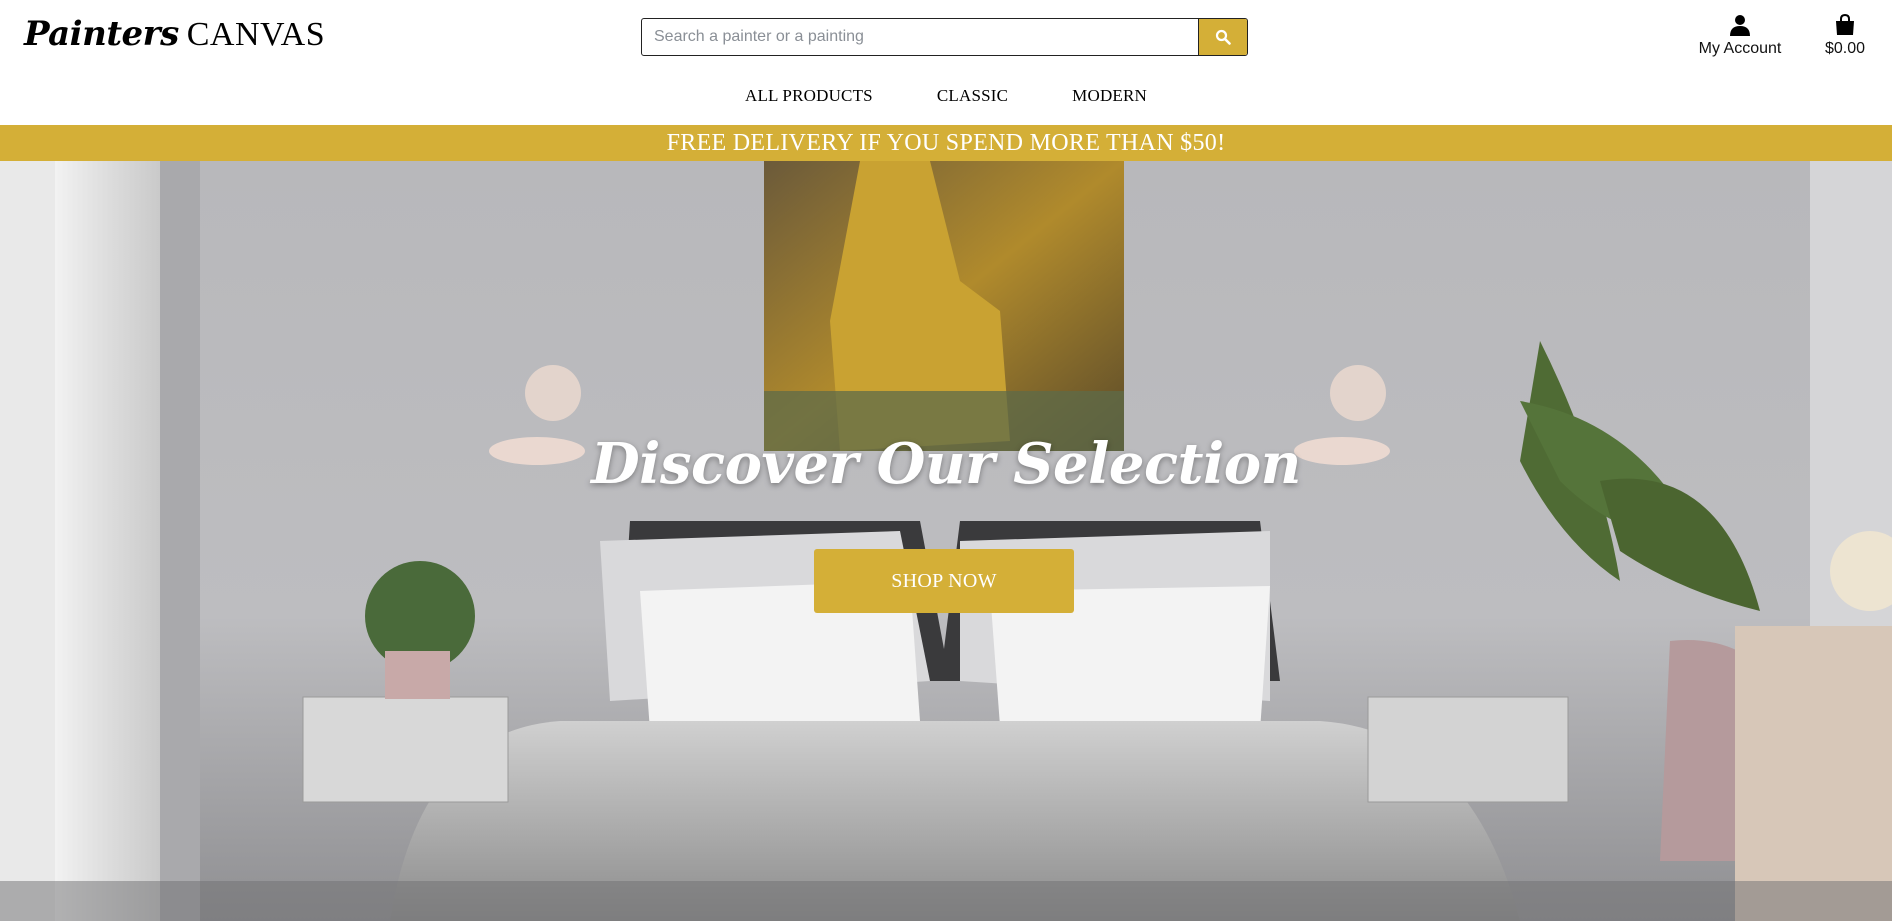  I want to click on search-icon, so click(1223, 37).